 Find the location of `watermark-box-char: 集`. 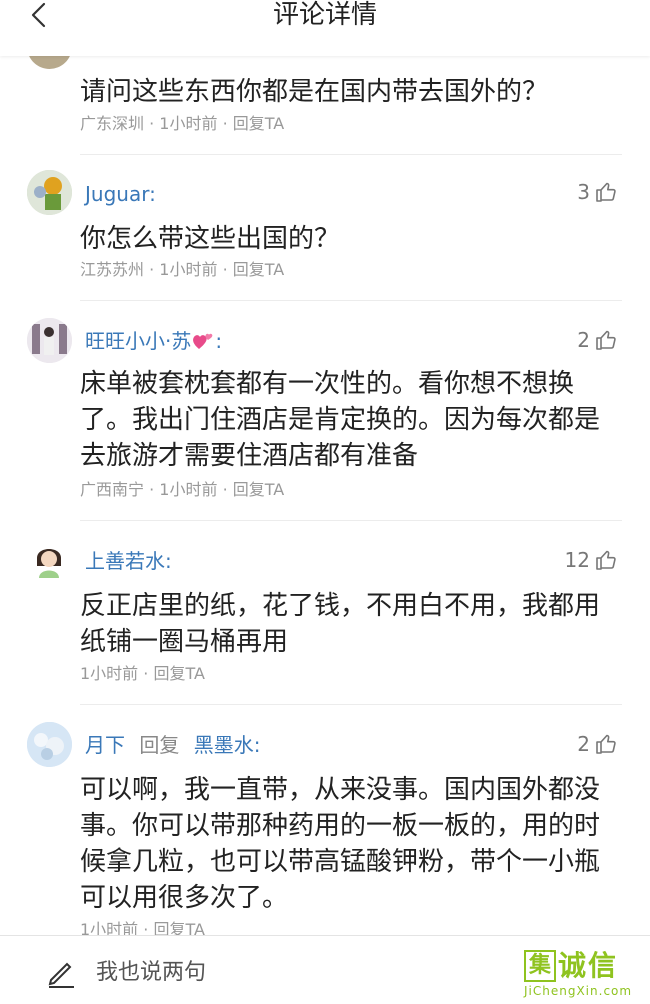

watermark-box-char: 集 is located at coordinates (540, 966).